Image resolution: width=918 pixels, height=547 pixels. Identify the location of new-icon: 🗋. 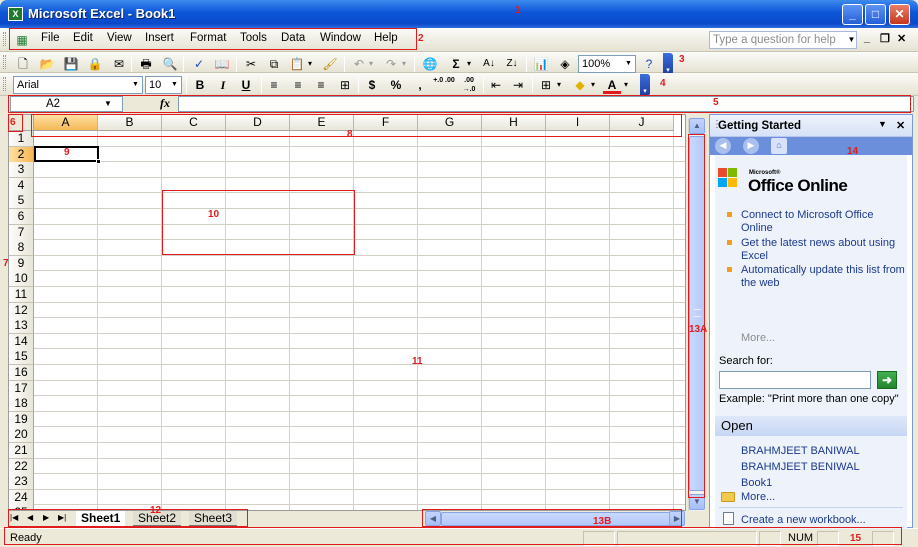
(23, 64).